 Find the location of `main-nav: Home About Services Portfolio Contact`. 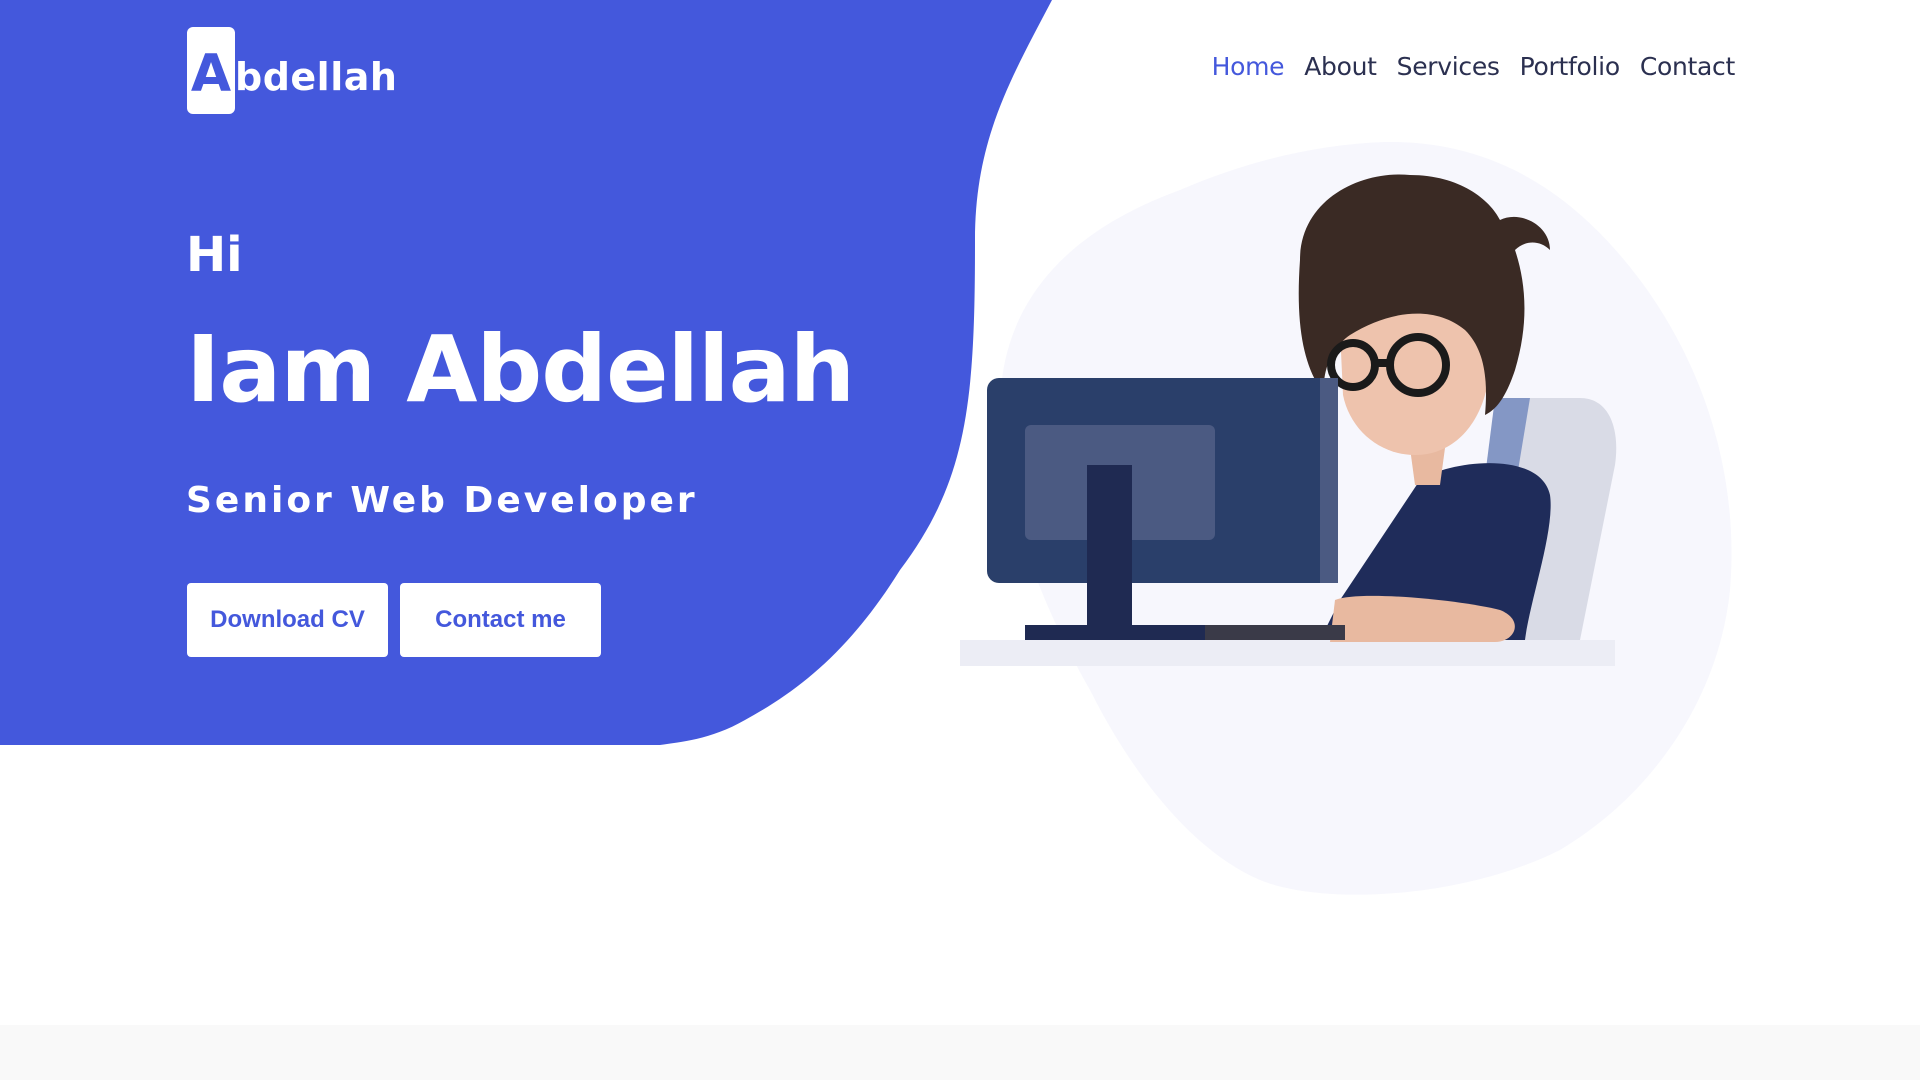

main-nav: Home About Services Portfolio Contact is located at coordinates (1474, 66).